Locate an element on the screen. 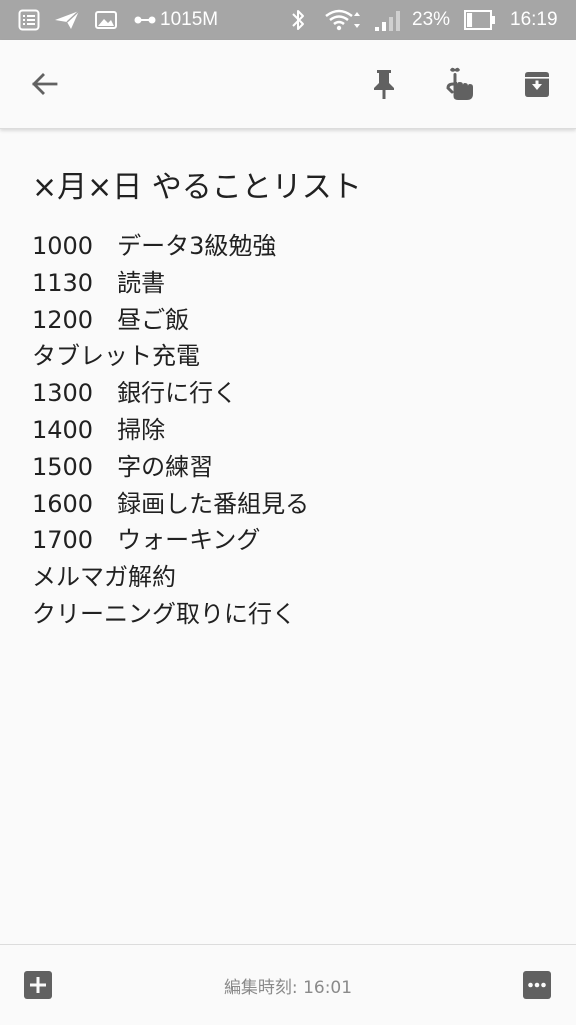  note-line: 1500 字の練習 is located at coordinates (170, 467).